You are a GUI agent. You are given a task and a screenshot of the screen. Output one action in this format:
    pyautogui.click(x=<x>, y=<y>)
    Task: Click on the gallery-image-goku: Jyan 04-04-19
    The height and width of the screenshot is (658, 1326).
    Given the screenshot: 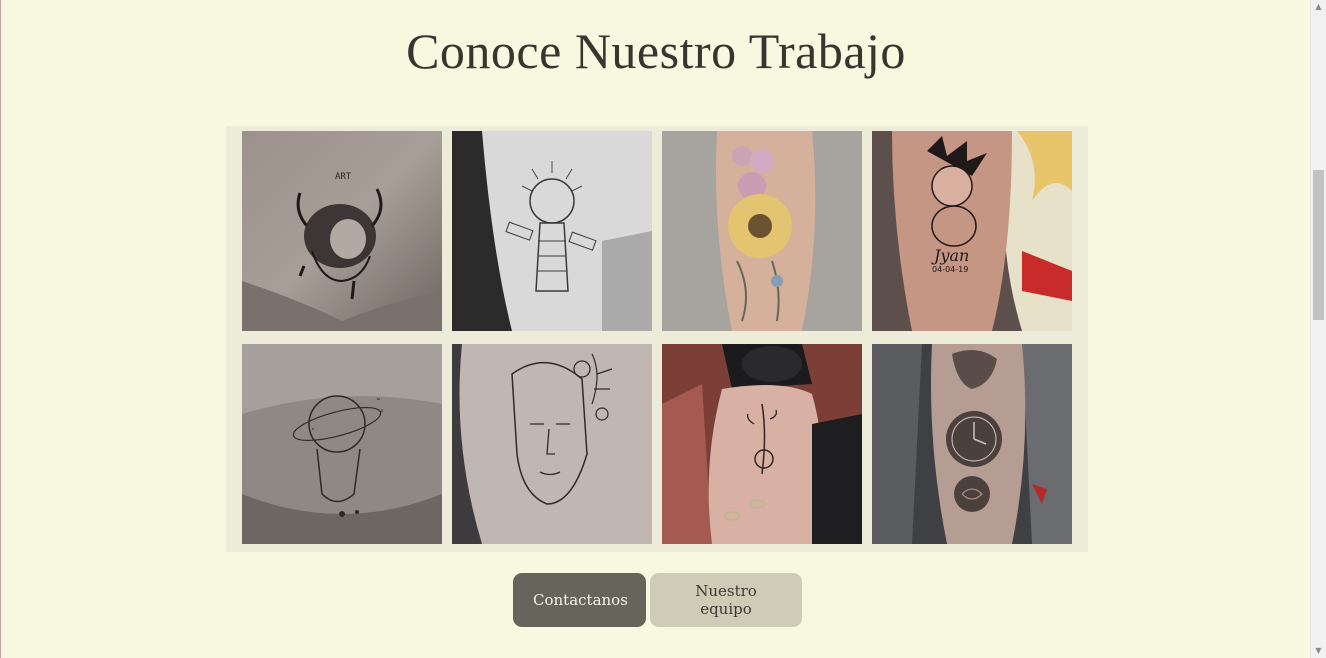 What is the action you would take?
    pyautogui.click(x=972, y=231)
    